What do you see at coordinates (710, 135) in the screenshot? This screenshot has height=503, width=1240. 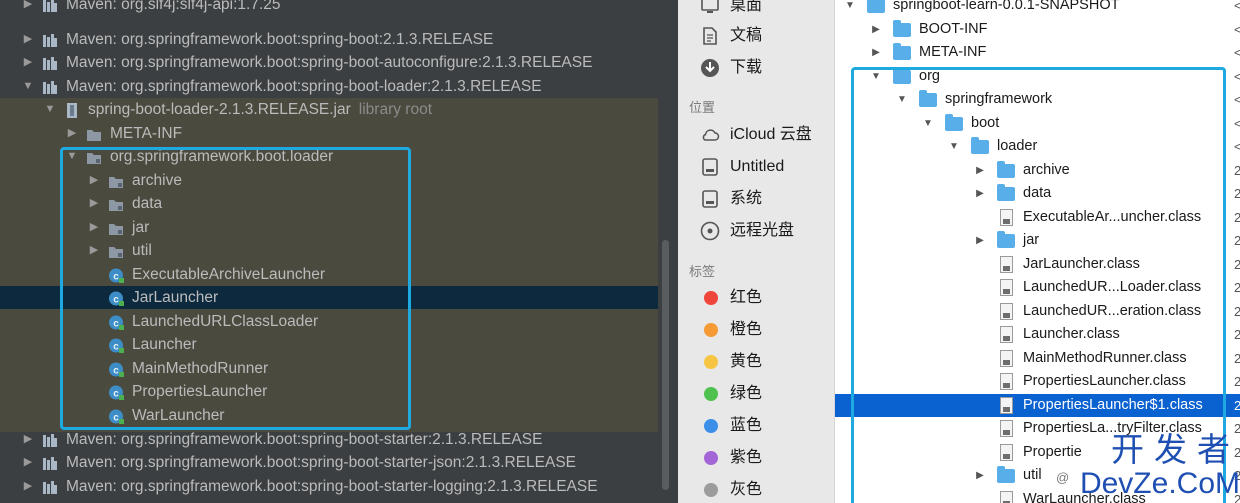 I see `icloud-icon` at bounding box center [710, 135].